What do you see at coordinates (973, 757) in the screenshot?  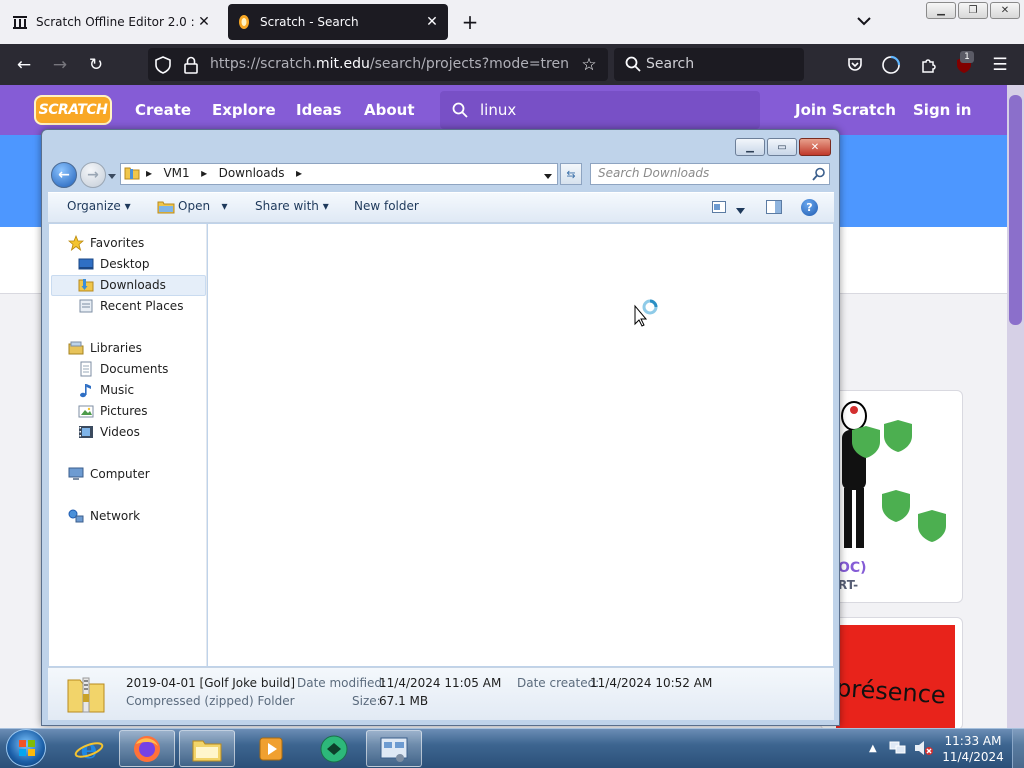 I see `clock-date: 11/4/2024` at bounding box center [973, 757].